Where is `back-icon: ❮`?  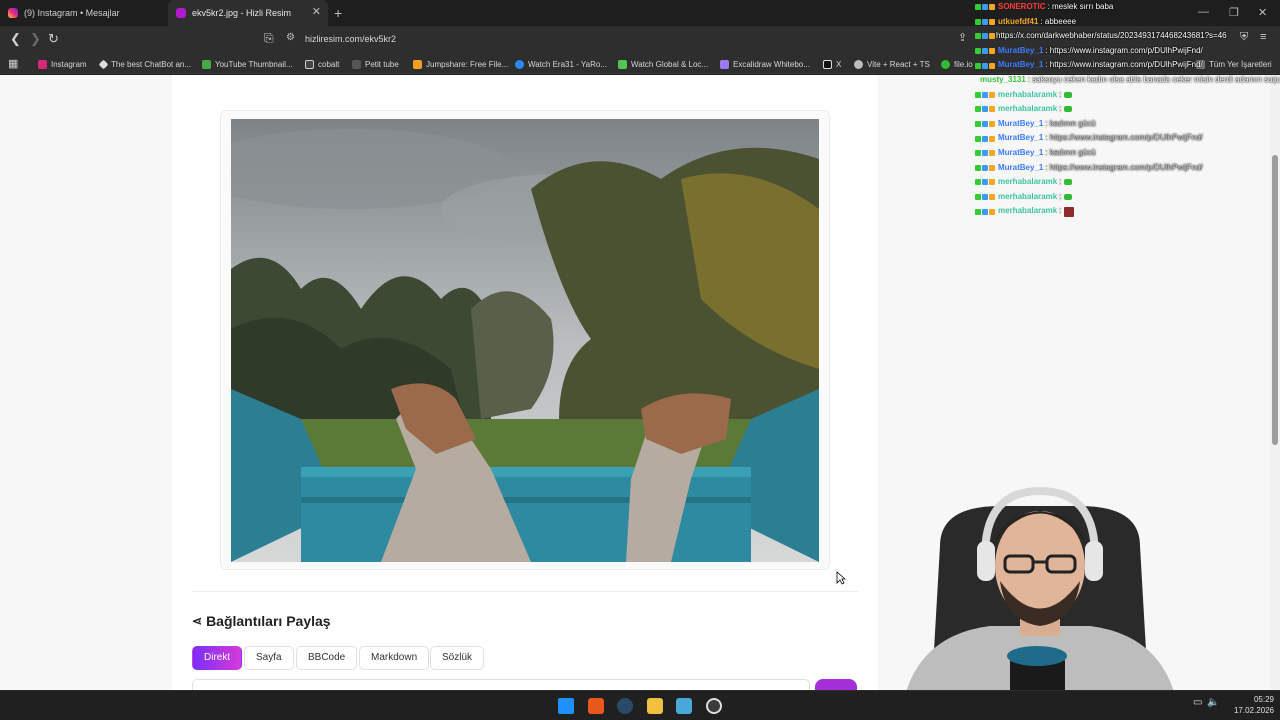
back-icon: ❮ is located at coordinates (15, 39).